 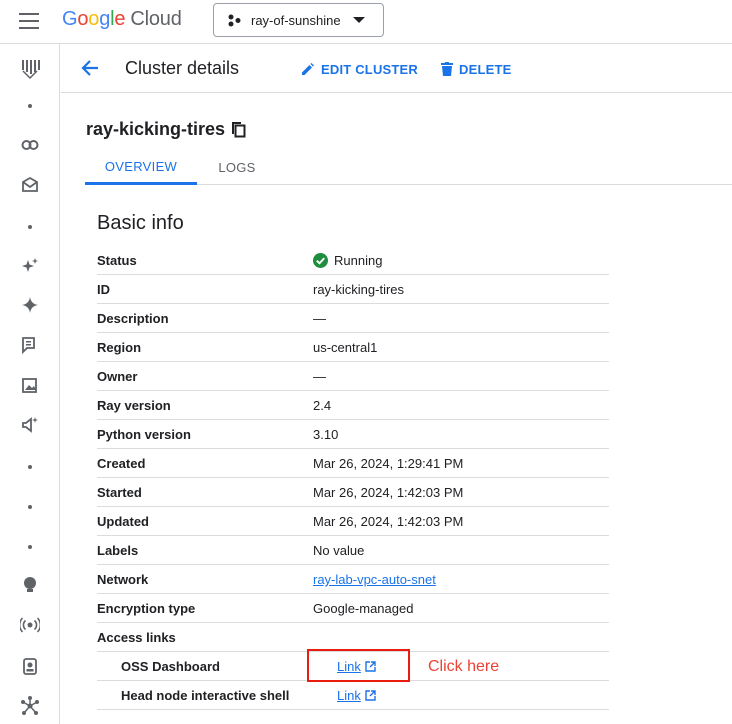 What do you see at coordinates (123, 579) in the screenshot?
I see `row-key: Network` at bounding box center [123, 579].